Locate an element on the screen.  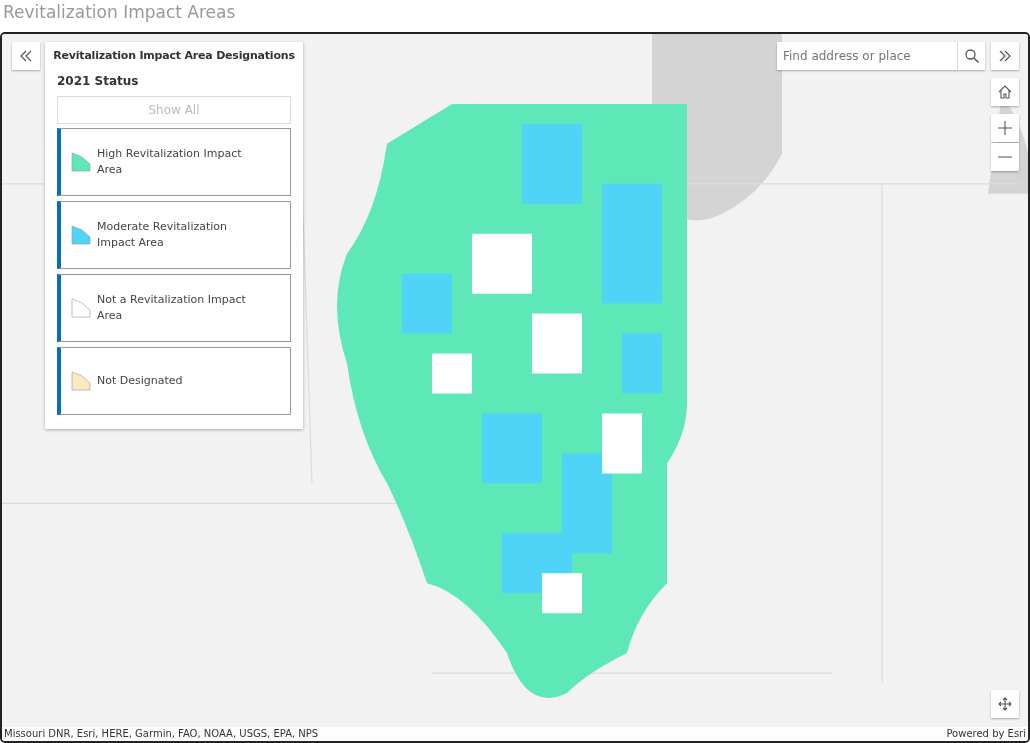
legend-subtitle: 2021 Status is located at coordinates (98, 82).